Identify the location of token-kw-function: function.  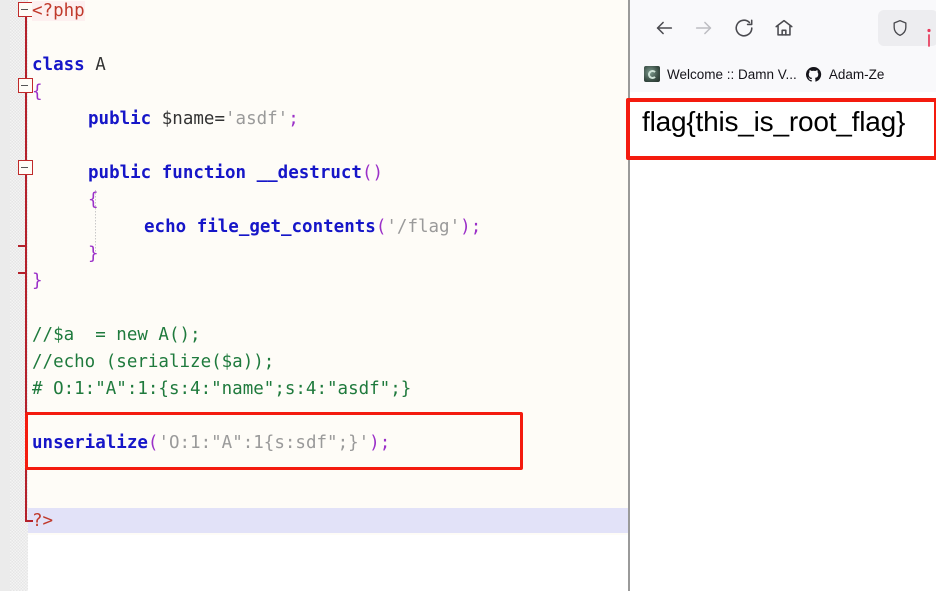
(204, 173).